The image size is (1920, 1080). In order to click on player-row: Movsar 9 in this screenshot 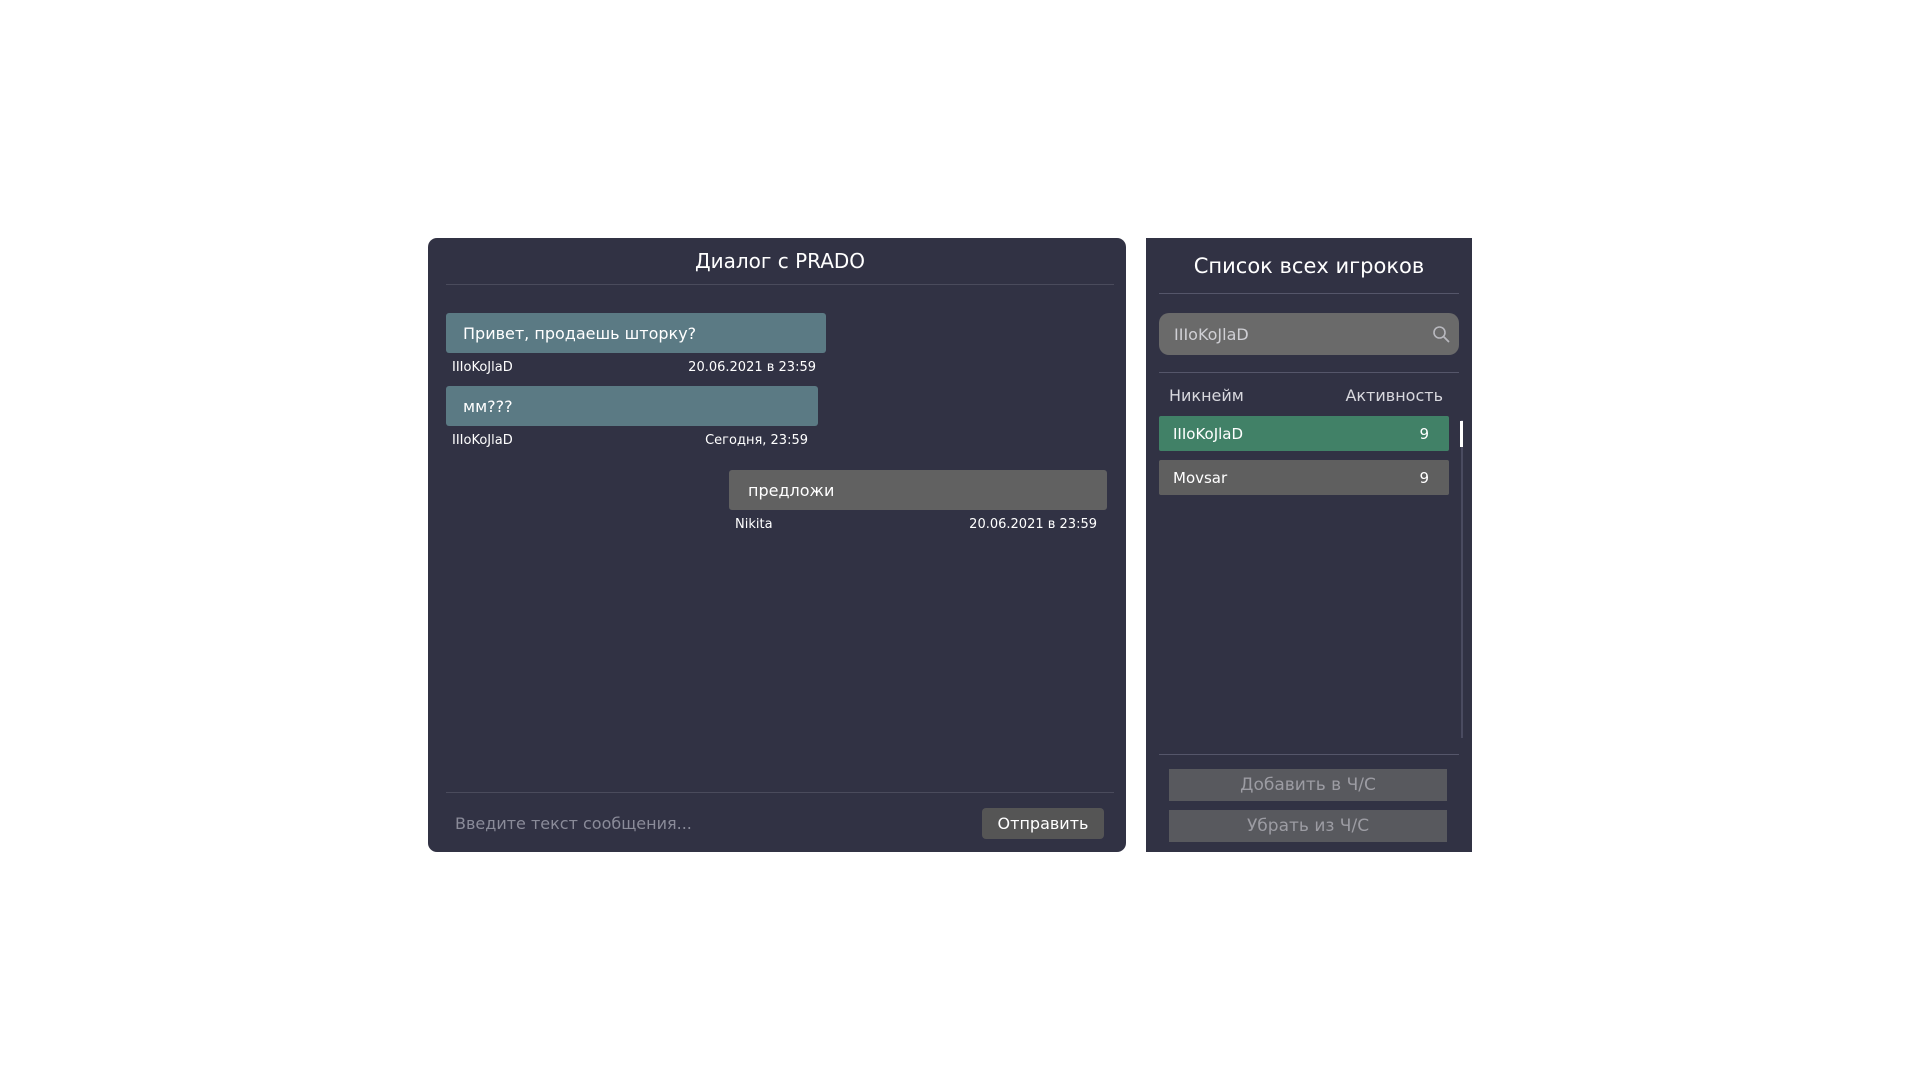, I will do `click(1304, 477)`.